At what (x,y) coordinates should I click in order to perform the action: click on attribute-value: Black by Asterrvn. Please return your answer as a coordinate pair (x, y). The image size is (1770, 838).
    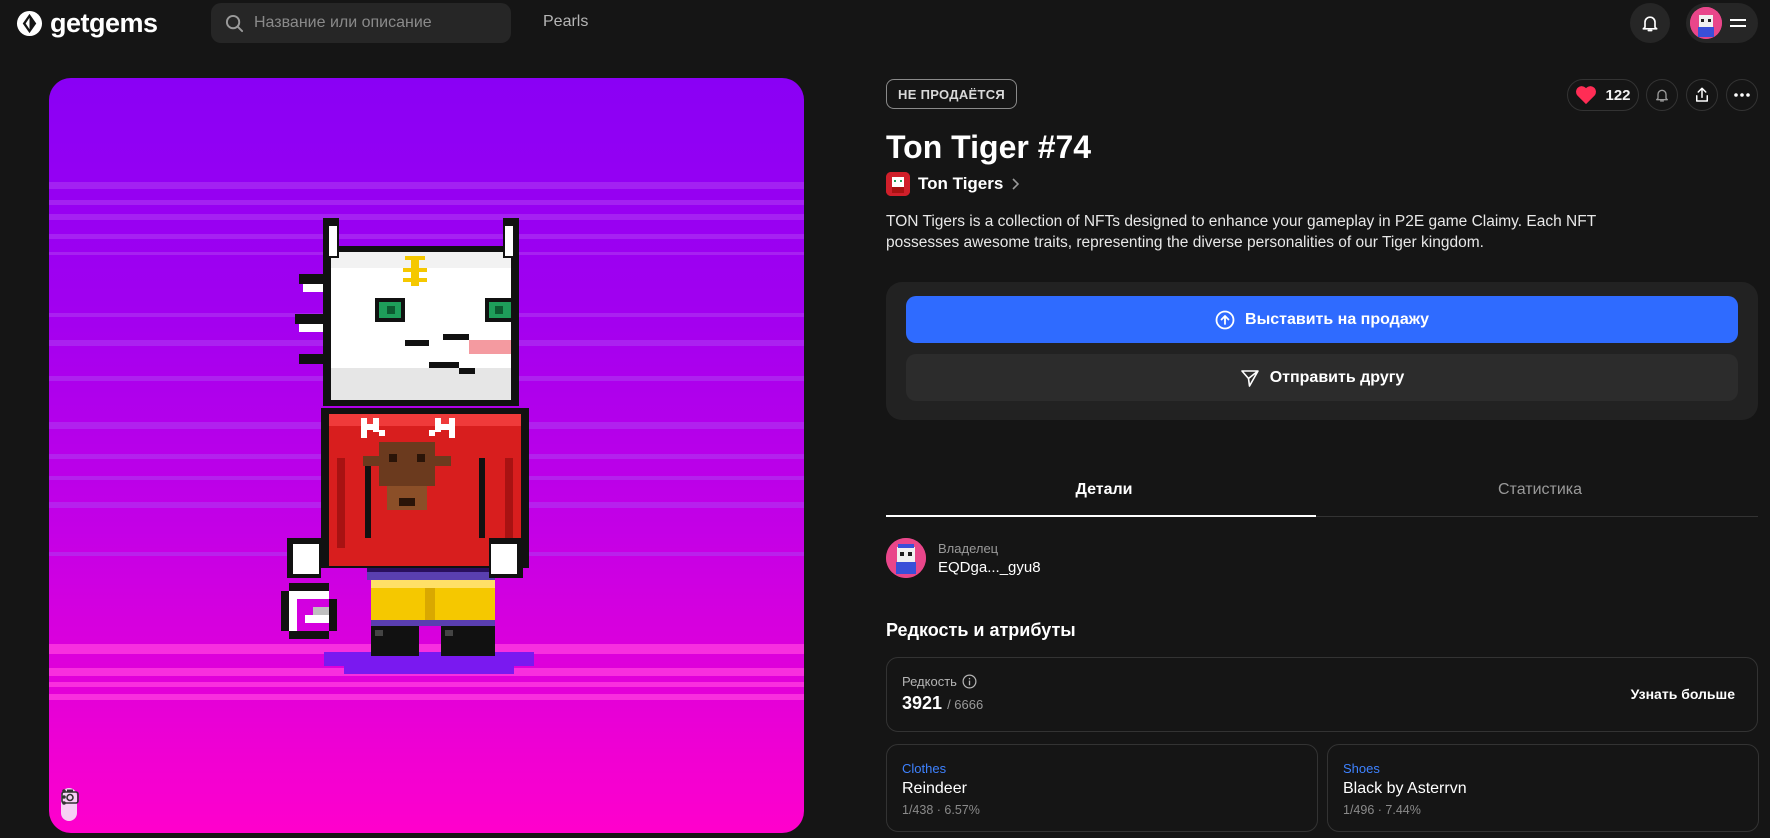
    Looking at the image, I should click on (1405, 788).